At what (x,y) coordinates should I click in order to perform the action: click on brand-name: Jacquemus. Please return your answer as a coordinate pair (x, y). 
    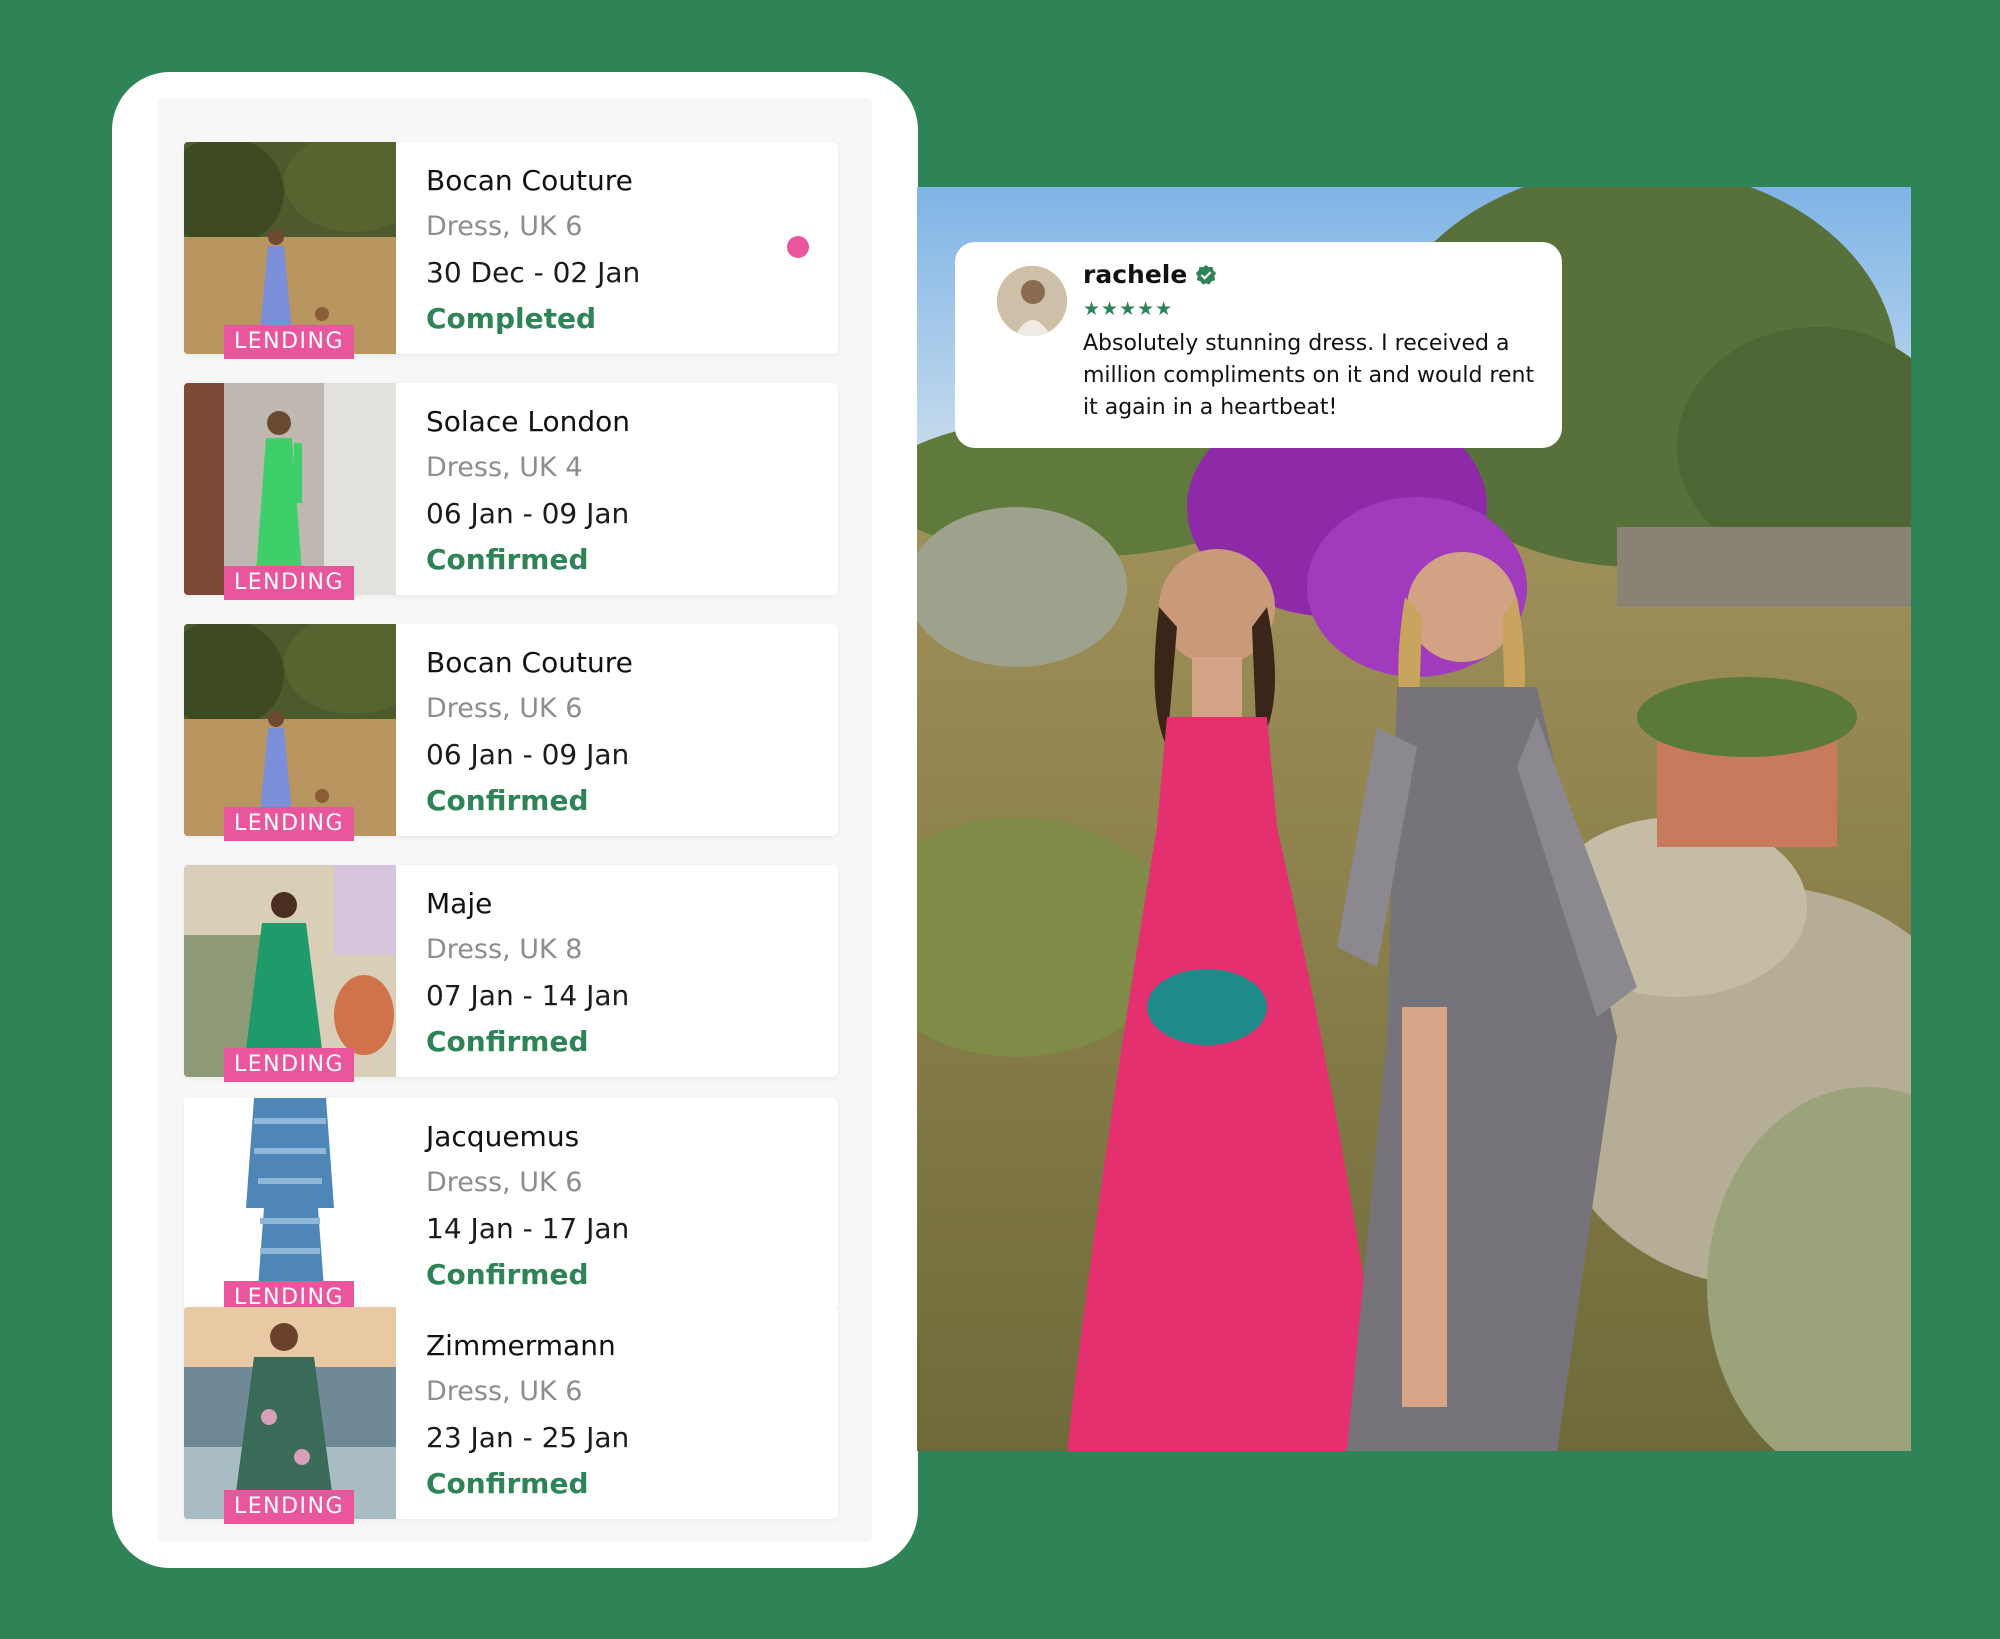
    Looking at the image, I should click on (503, 1136).